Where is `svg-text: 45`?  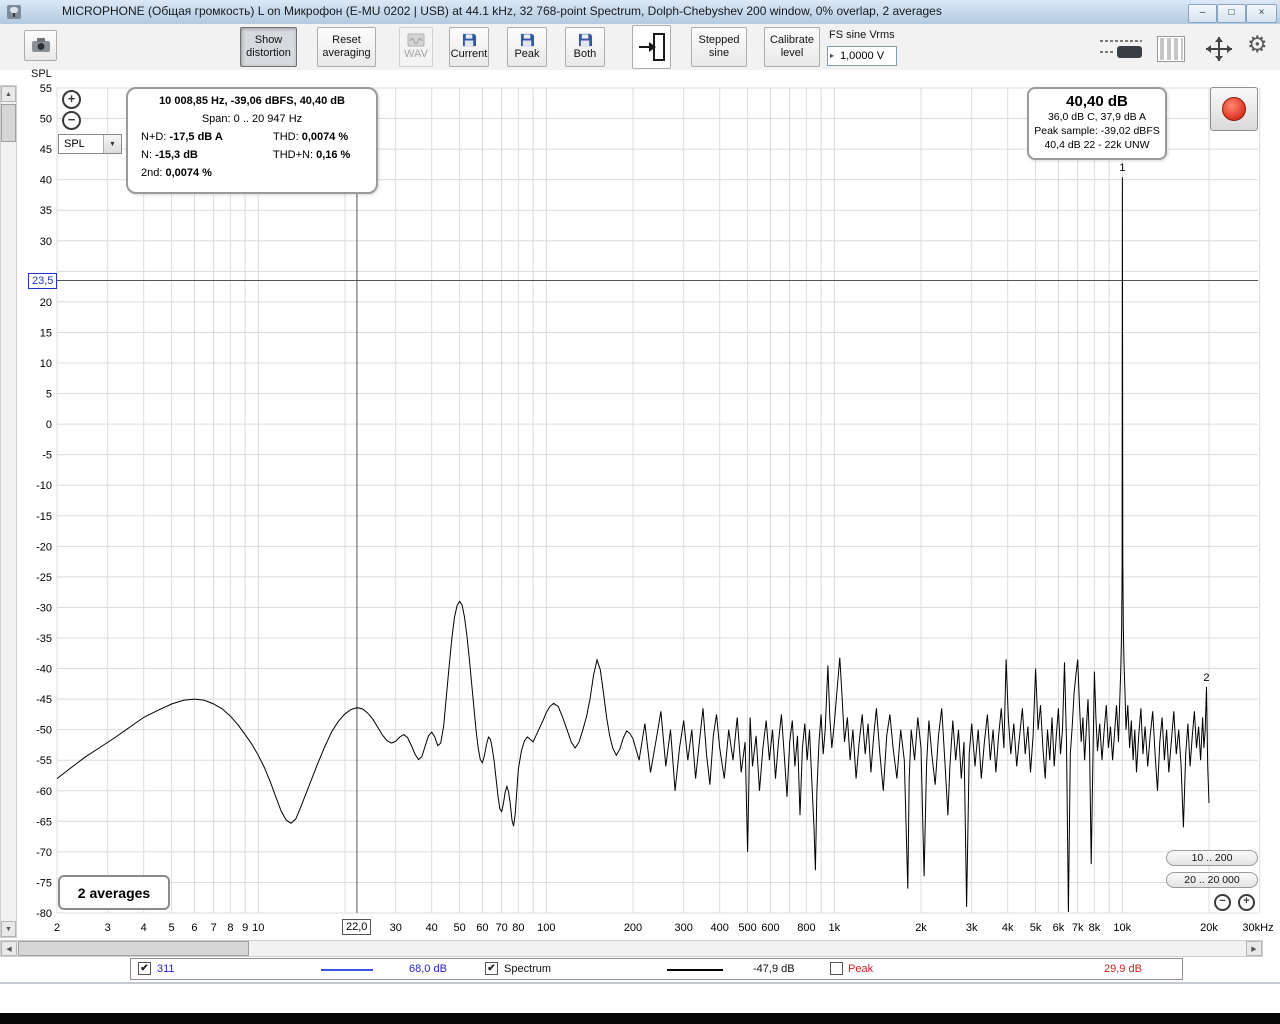 svg-text: 45 is located at coordinates (46, 150).